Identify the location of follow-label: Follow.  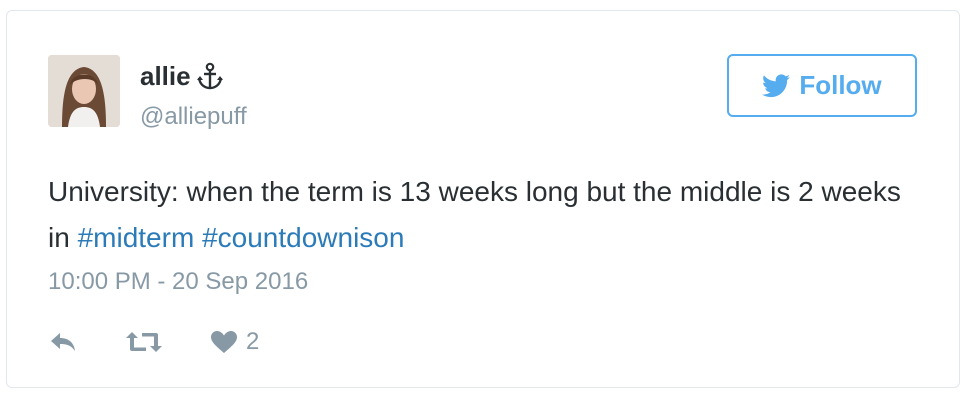
(840, 85).